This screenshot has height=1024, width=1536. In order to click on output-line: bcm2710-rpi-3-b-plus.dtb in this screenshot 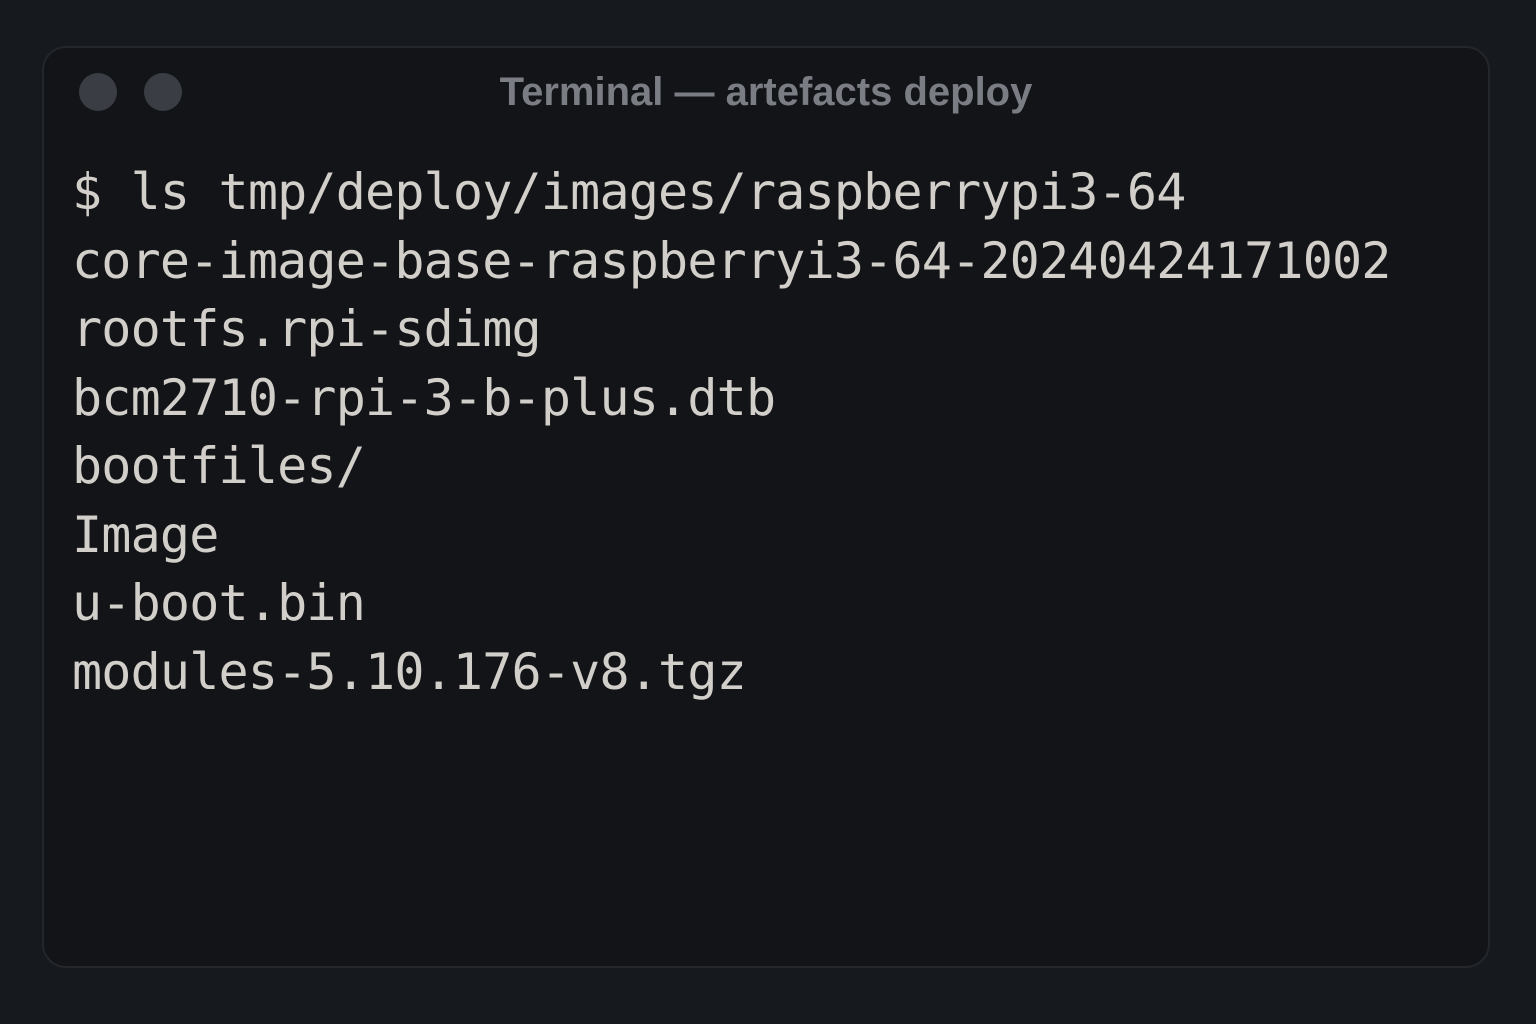, I will do `click(424, 397)`.